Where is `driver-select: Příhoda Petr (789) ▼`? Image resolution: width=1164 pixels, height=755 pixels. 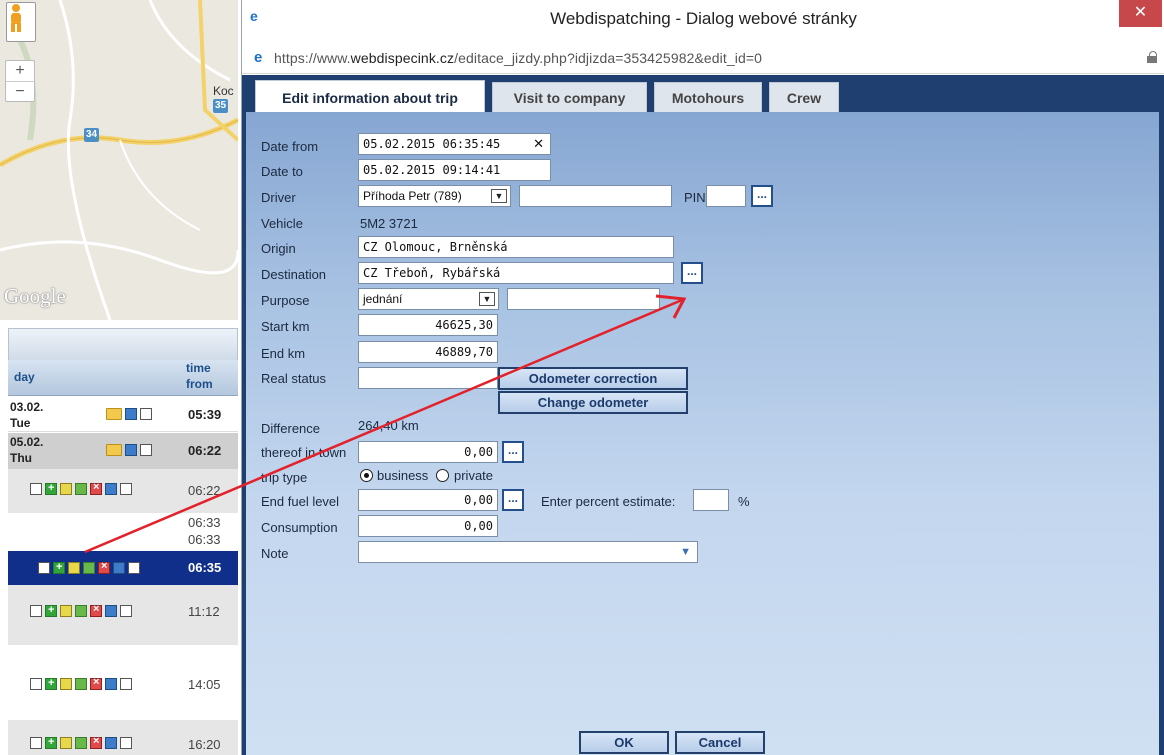
driver-select: Příhoda Petr (789) ▼ is located at coordinates (434, 196).